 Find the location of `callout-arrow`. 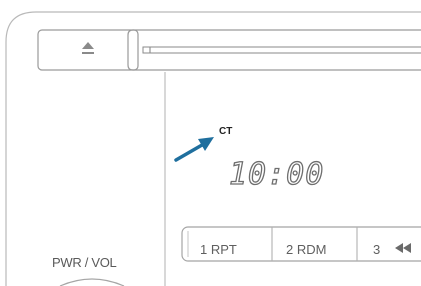

callout-arrow is located at coordinates (194, 149).